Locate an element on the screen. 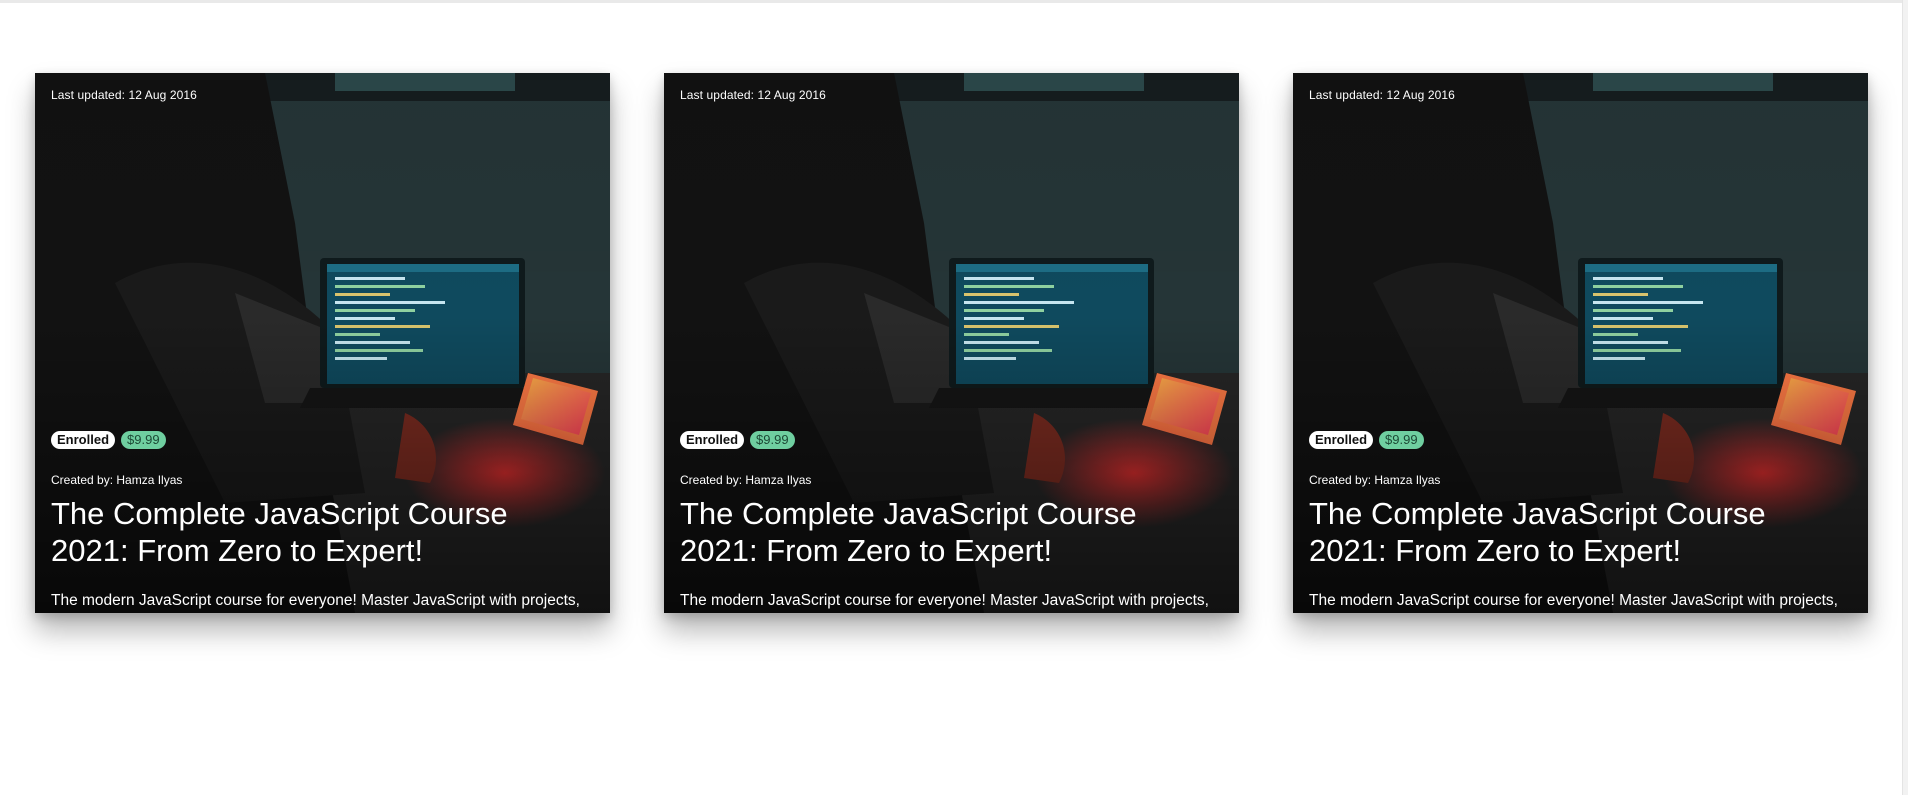  top-divider is located at coordinates (954, 1).